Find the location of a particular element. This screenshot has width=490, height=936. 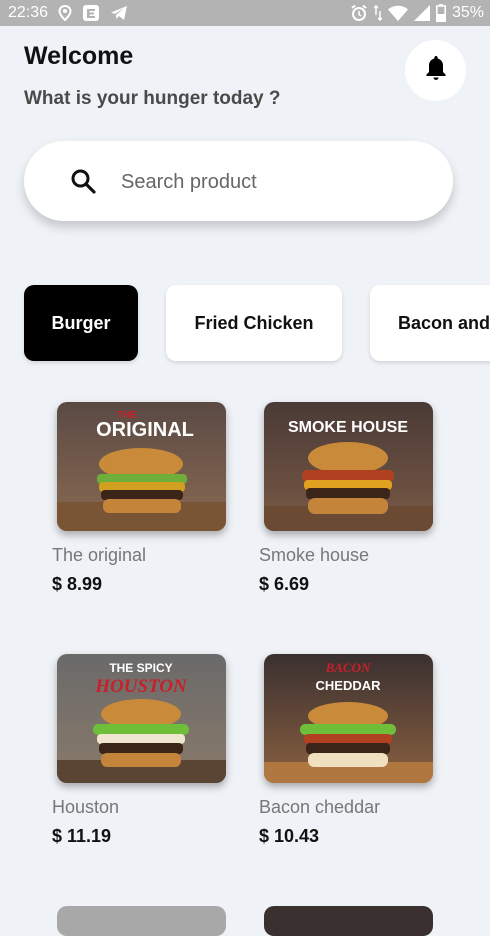

brand-text: SMOKE HOUSE is located at coordinates (348, 427).